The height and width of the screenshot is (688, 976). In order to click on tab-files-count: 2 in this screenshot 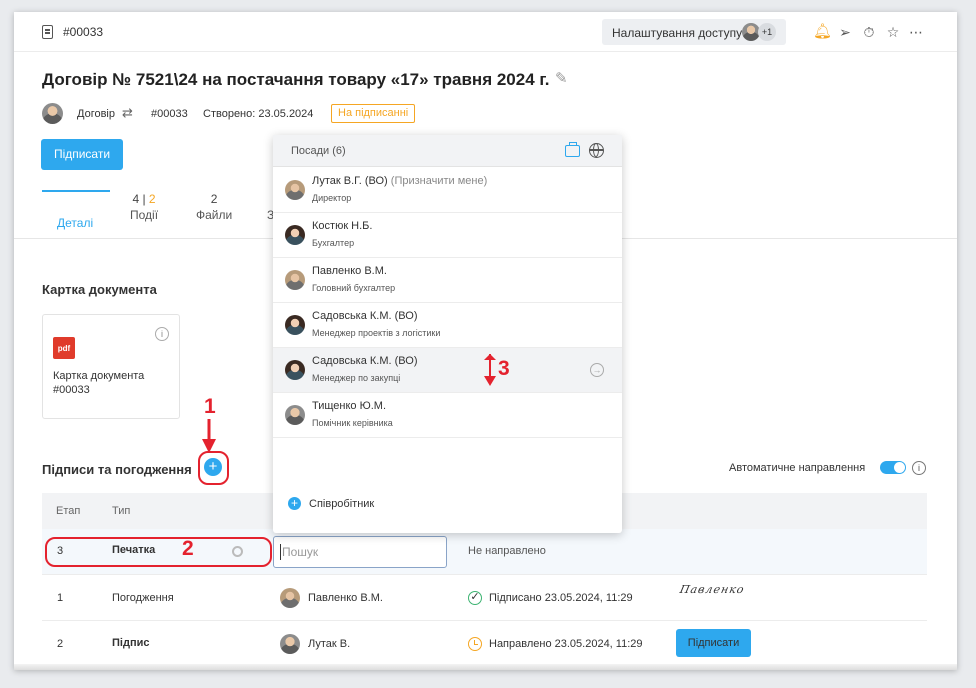, I will do `click(214, 199)`.